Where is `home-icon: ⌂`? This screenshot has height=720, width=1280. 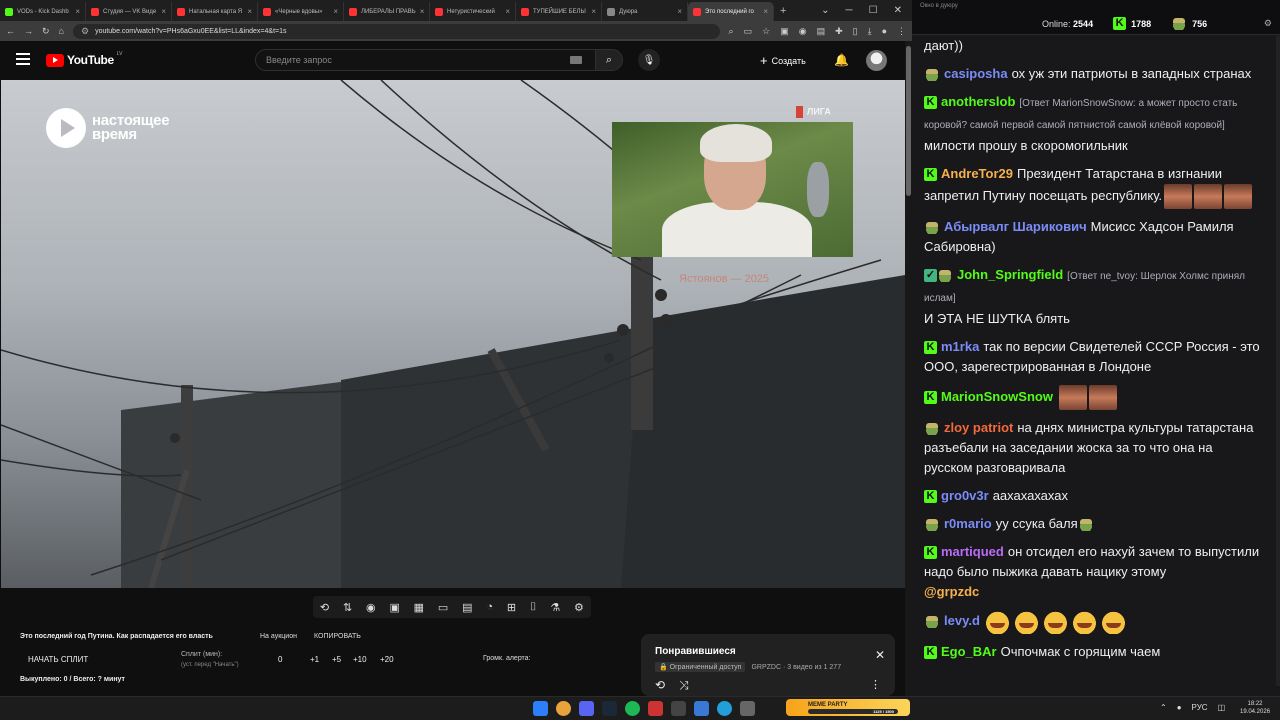
home-icon: ⌂ is located at coordinates (61, 31).